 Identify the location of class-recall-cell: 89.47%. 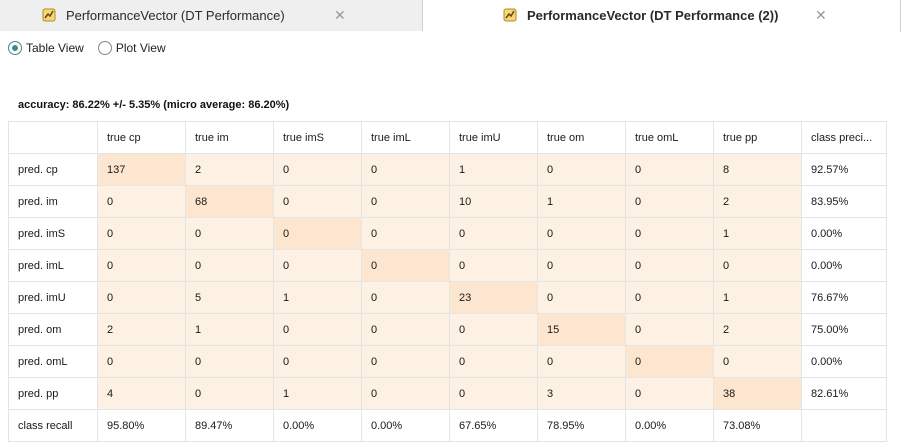
(229, 425).